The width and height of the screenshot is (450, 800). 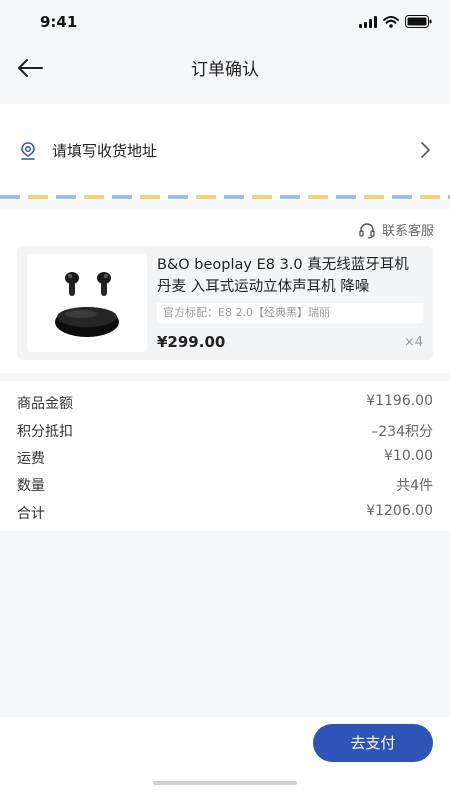 What do you see at coordinates (418, 21) in the screenshot?
I see `battery-icon` at bounding box center [418, 21].